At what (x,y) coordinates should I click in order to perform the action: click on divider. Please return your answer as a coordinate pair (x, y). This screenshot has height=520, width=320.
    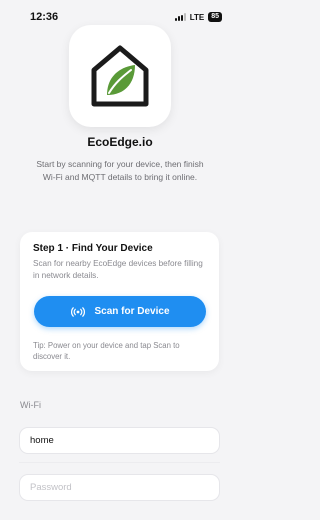
    Looking at the image, I should click on (119, 462).